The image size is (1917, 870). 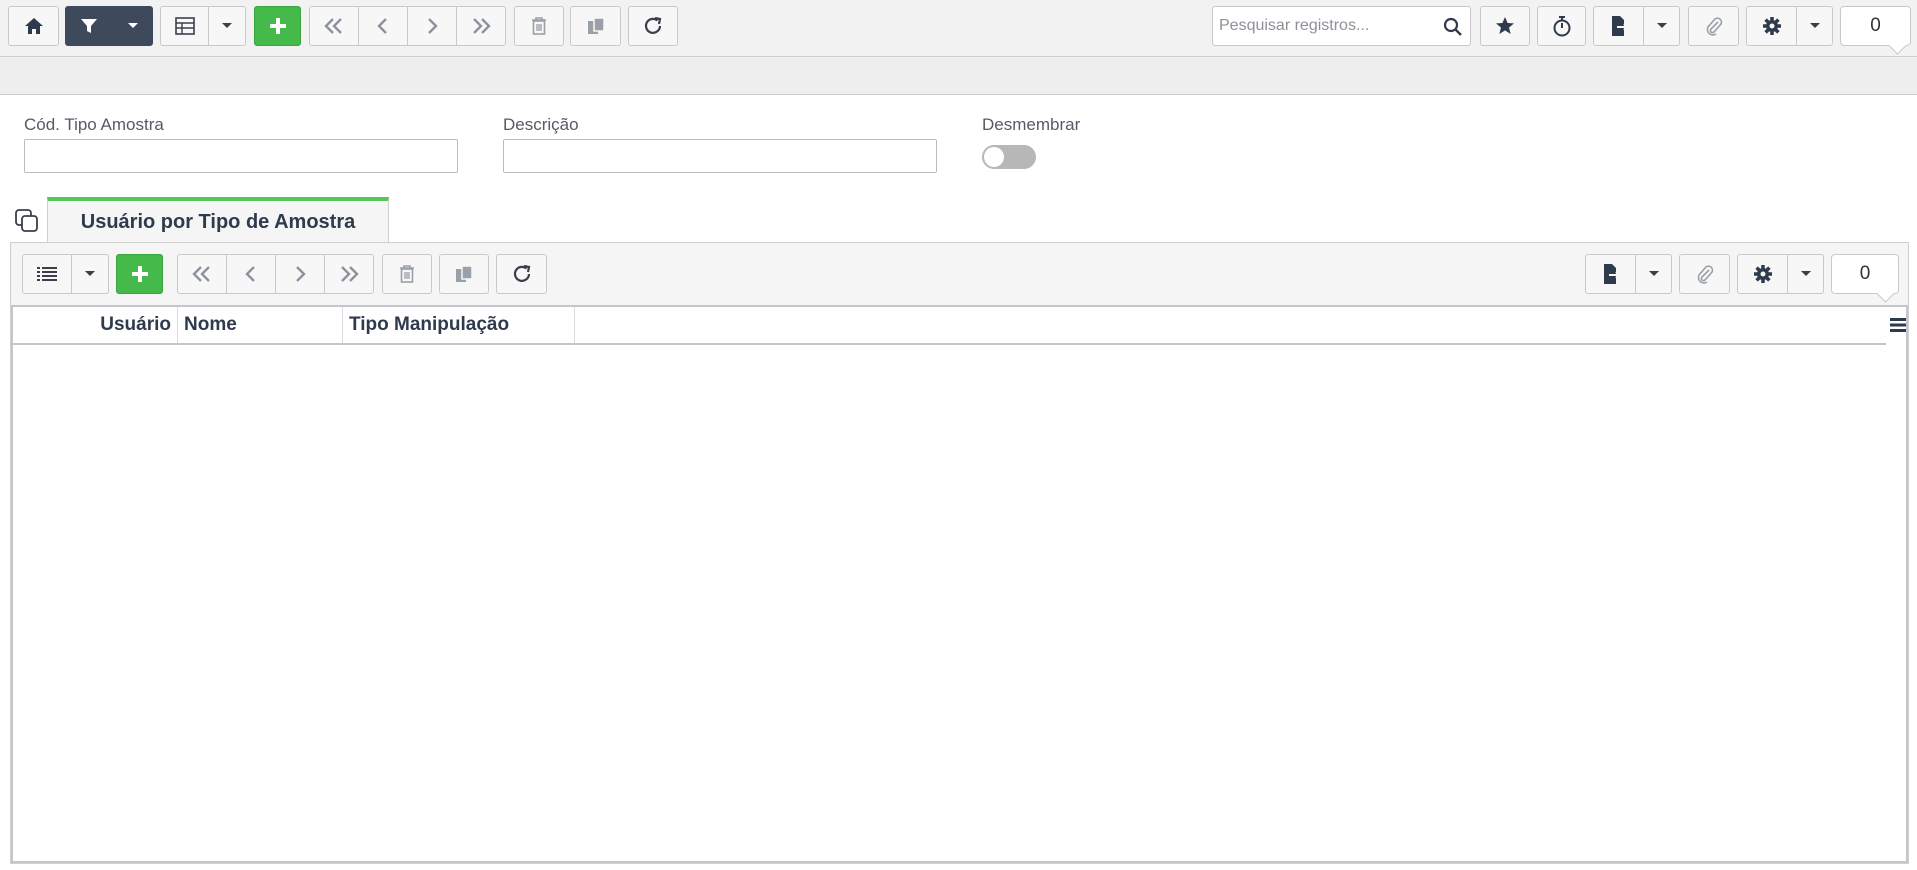 I want to click on list-icon, so click(x=47, y=274).